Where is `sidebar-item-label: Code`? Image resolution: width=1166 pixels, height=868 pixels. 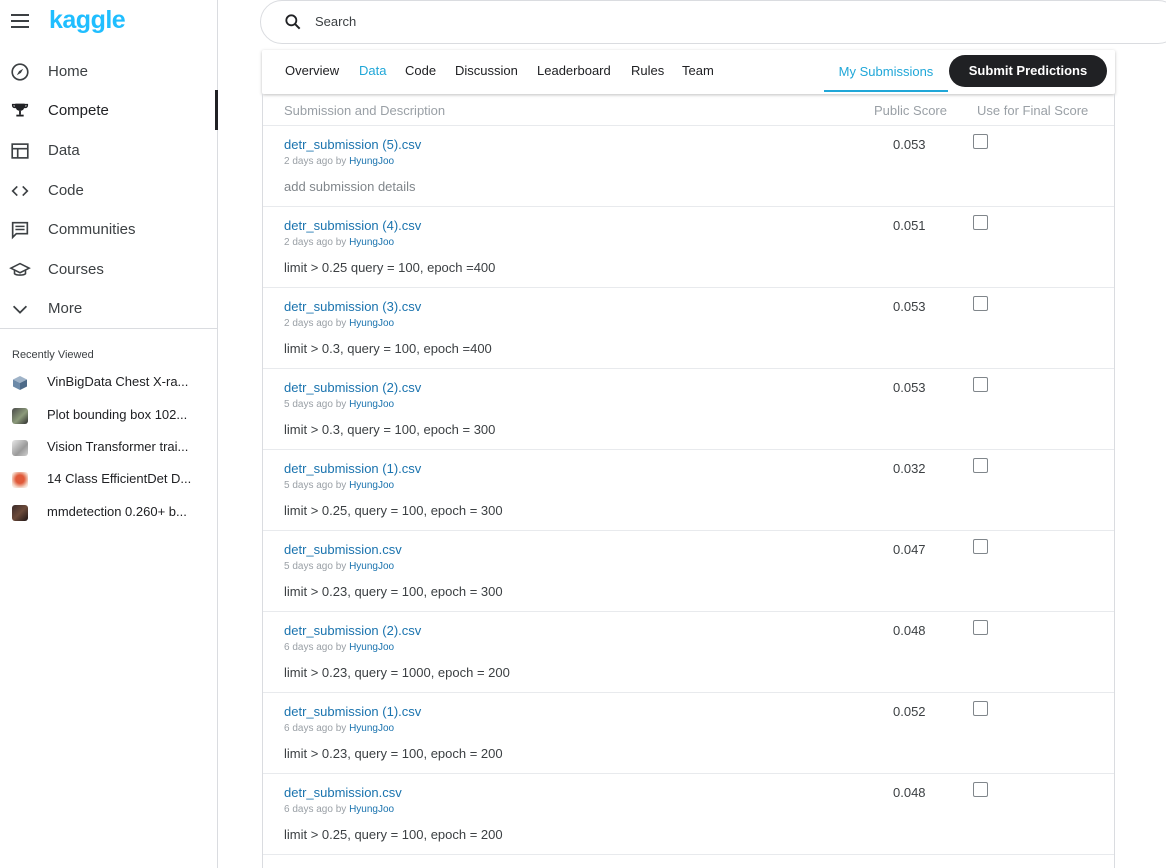 sidebar-item-label: Code is located at coordinates (66, 190).